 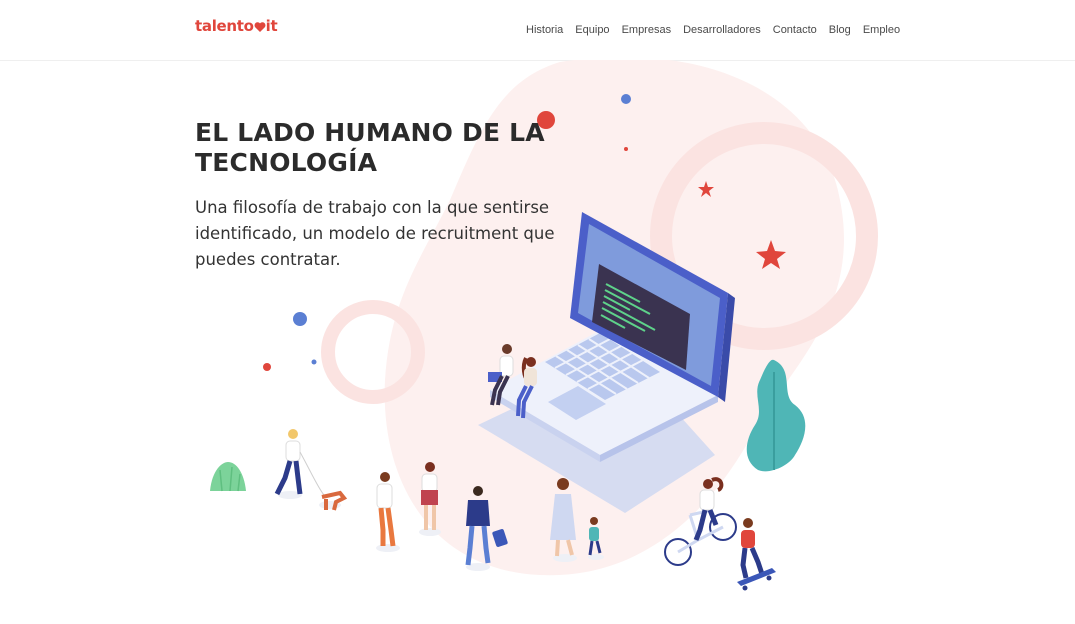 I want to click on decor-dot-red-small, so click(x=267, y=367).